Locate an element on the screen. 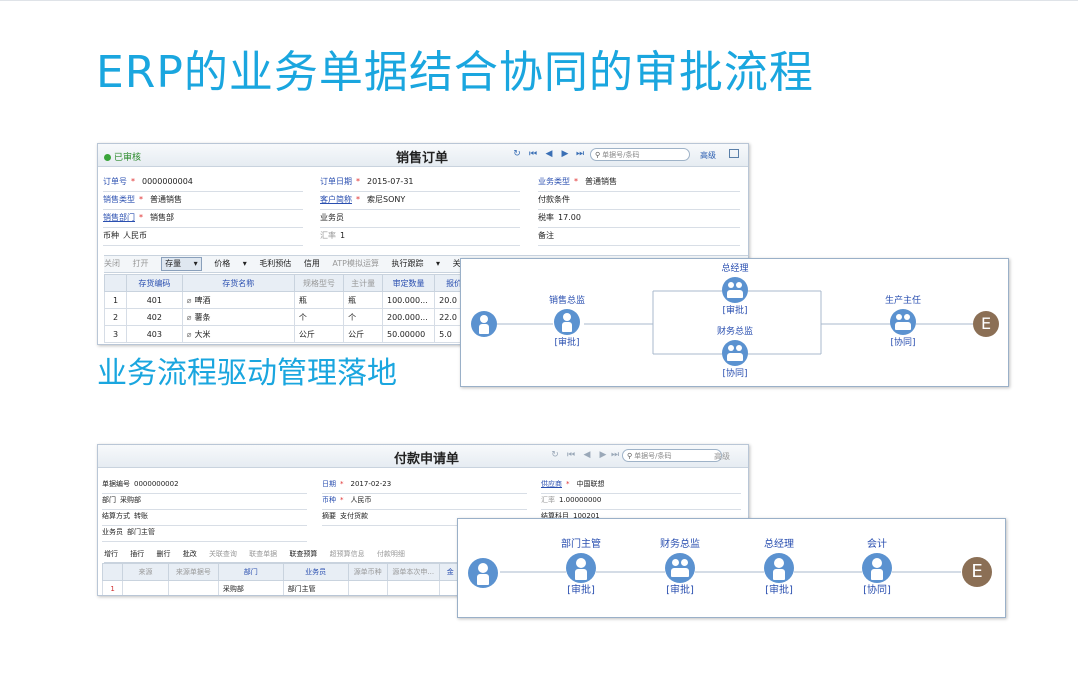 The height and width of the screenshot is (684, 1078). table-header: 来源 来源单据号 部门 业务员 源单币种 源单本次申... 金 is located at coordinates (282, 572).